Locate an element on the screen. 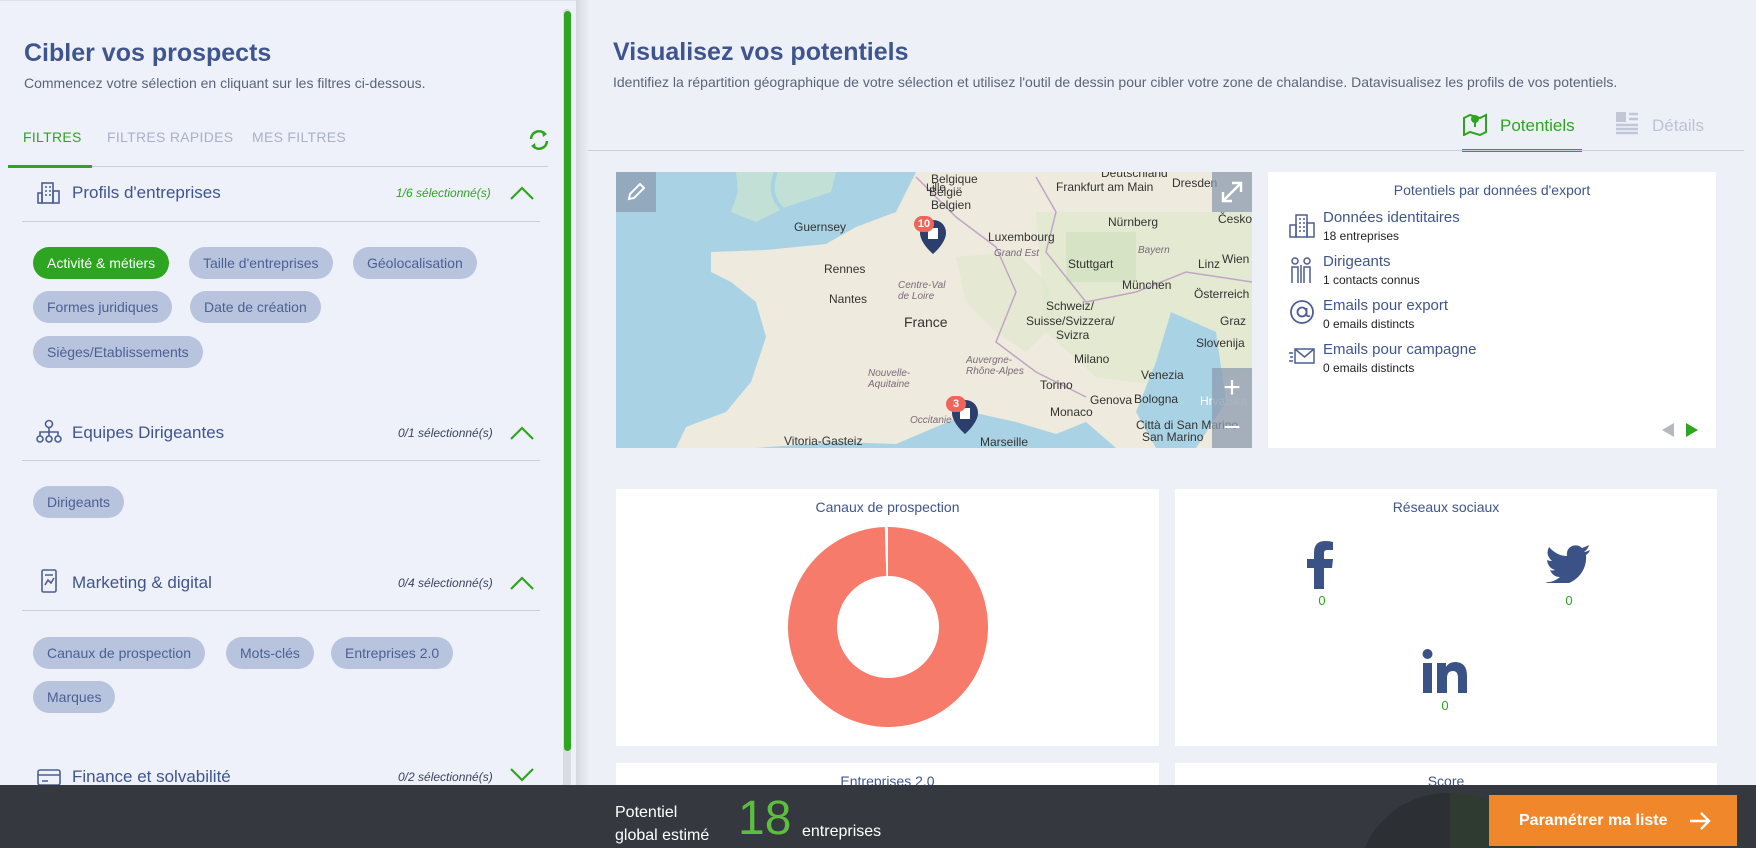  map-label: Lille is located at coordinates (936, 188).